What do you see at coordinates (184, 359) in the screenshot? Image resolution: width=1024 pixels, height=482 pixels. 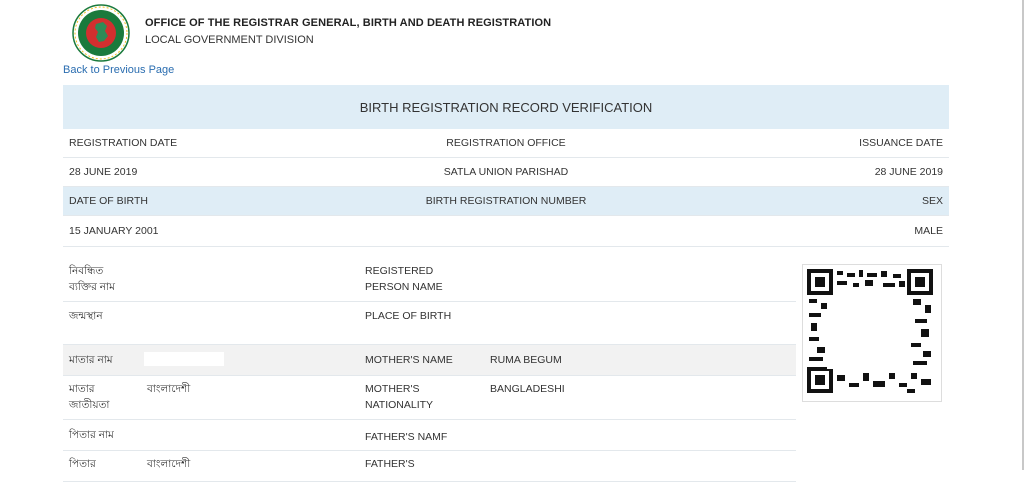 I see `mother-name-bn-redacted` at bounding box center [184, 359].